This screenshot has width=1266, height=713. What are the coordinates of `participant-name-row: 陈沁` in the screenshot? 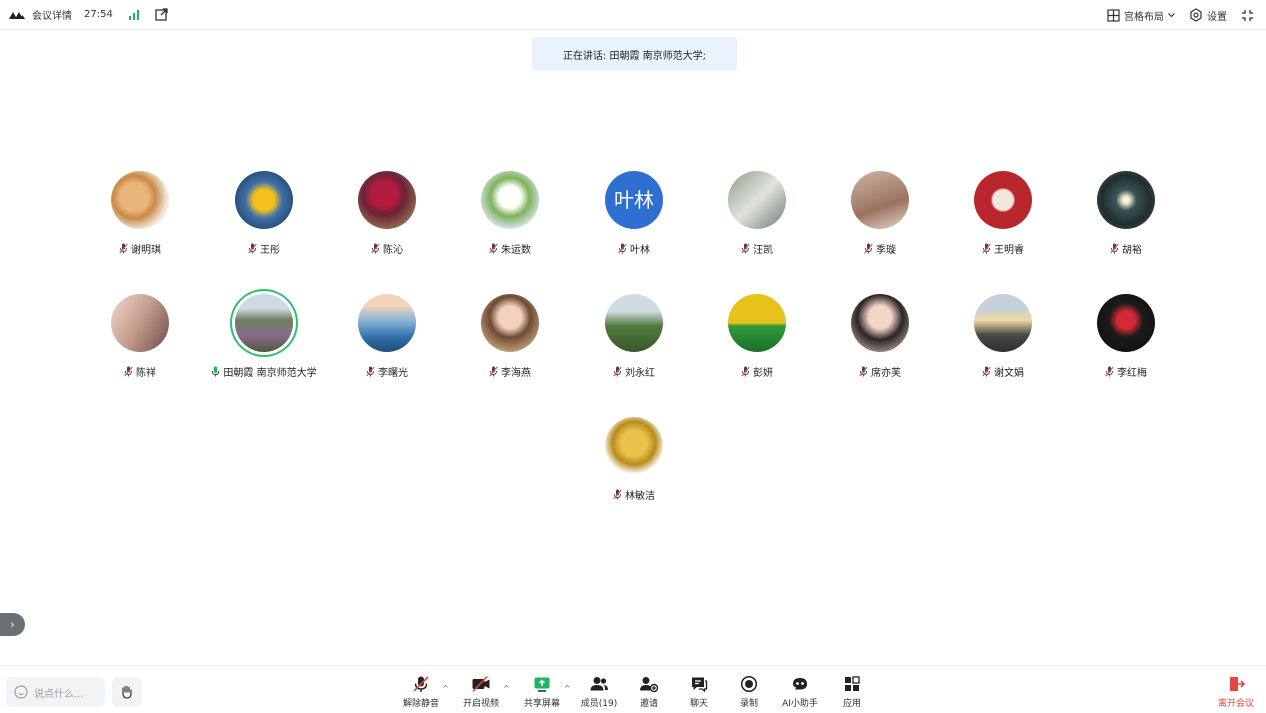 It's located at (387, 248).